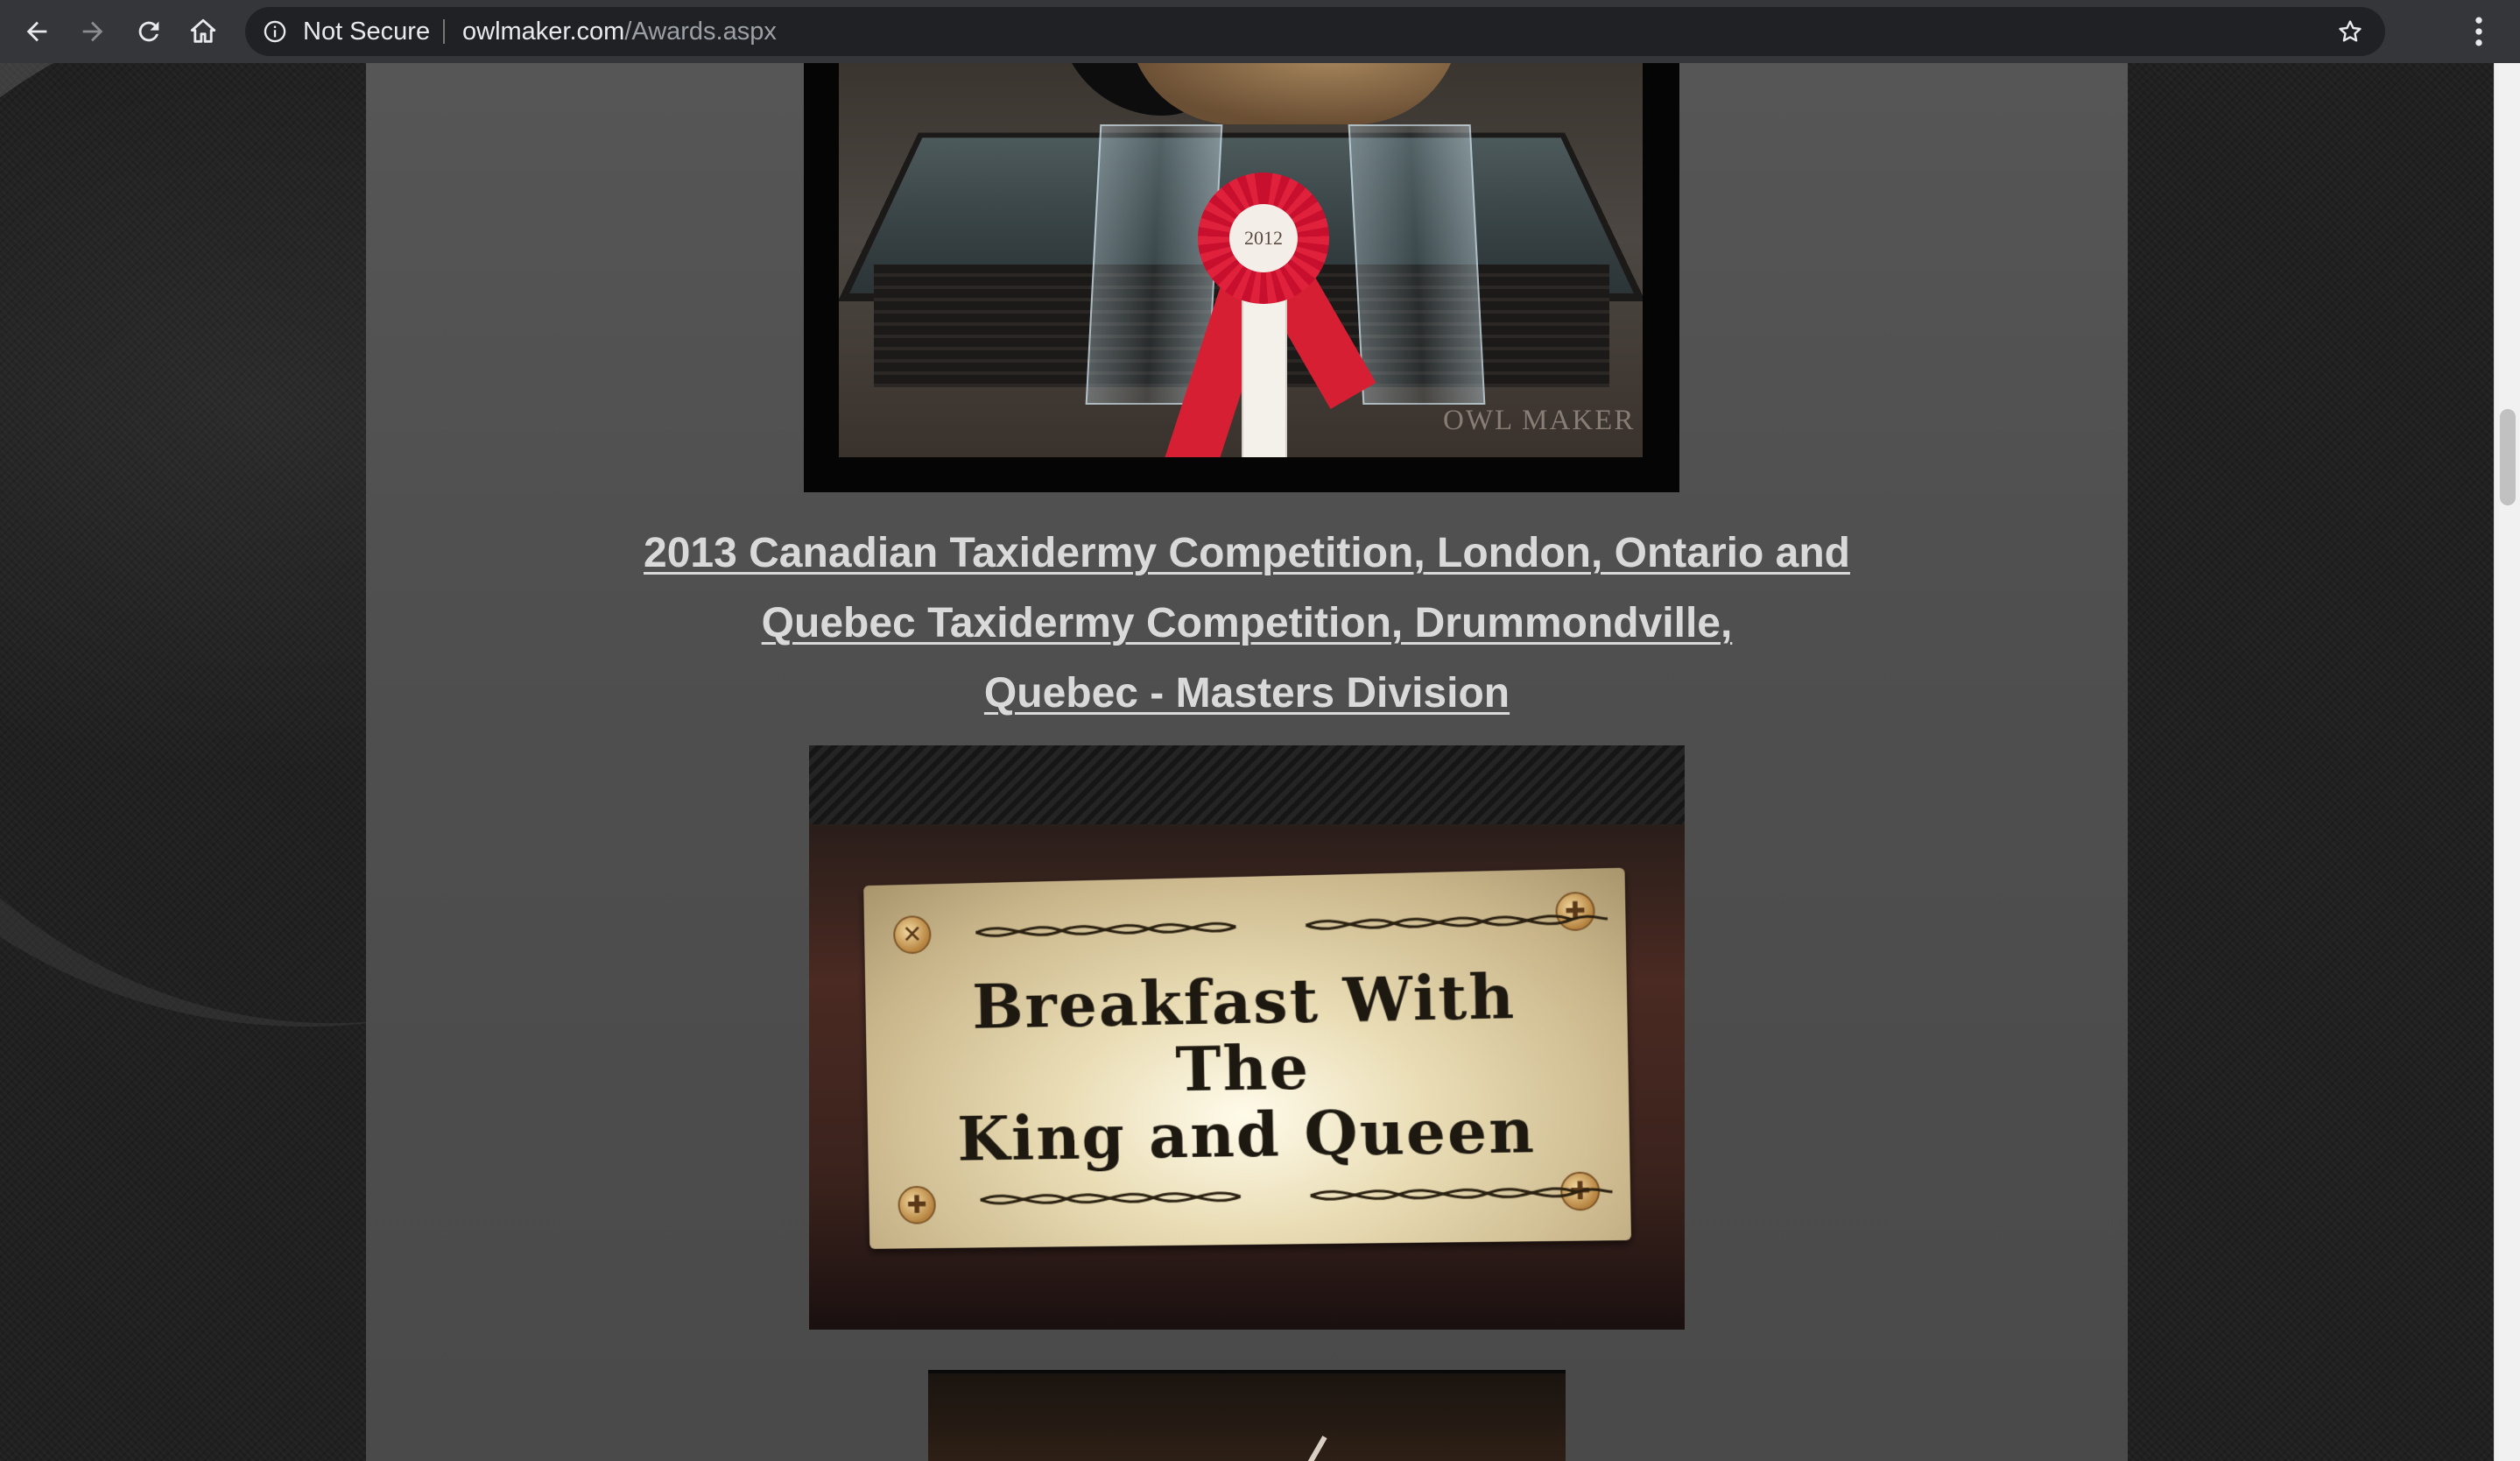  I want to click on trophy-photo-scene: 2012 OWL MAKER, so click(1241, 260).